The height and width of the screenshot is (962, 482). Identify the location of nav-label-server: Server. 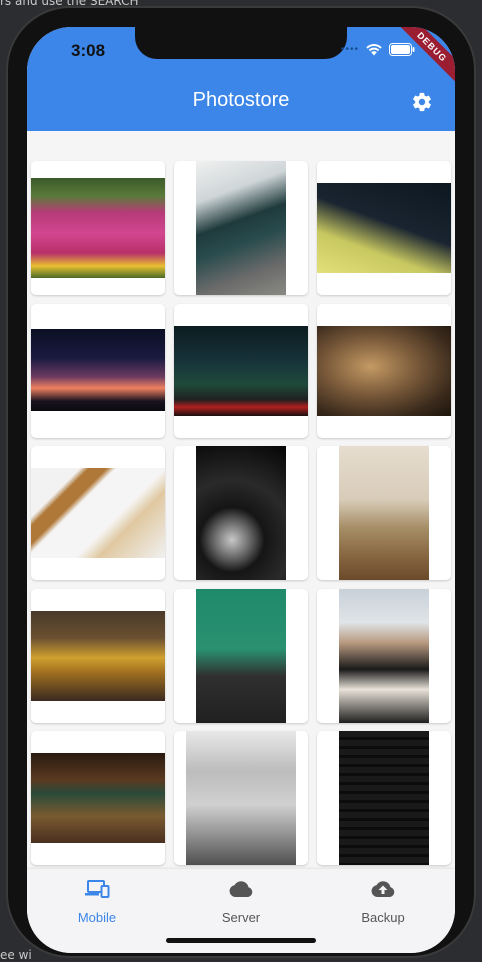
(241, 917).